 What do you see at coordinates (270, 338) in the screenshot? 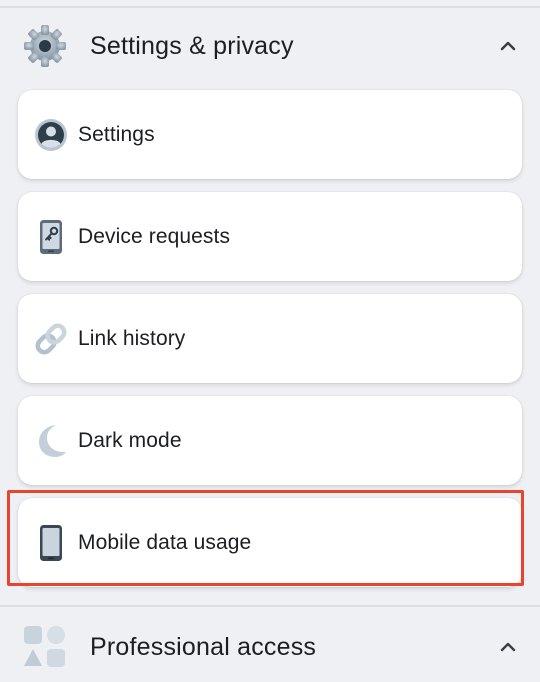
I see `menu-item-link-history: Link history` at bounding box center [270, 338].